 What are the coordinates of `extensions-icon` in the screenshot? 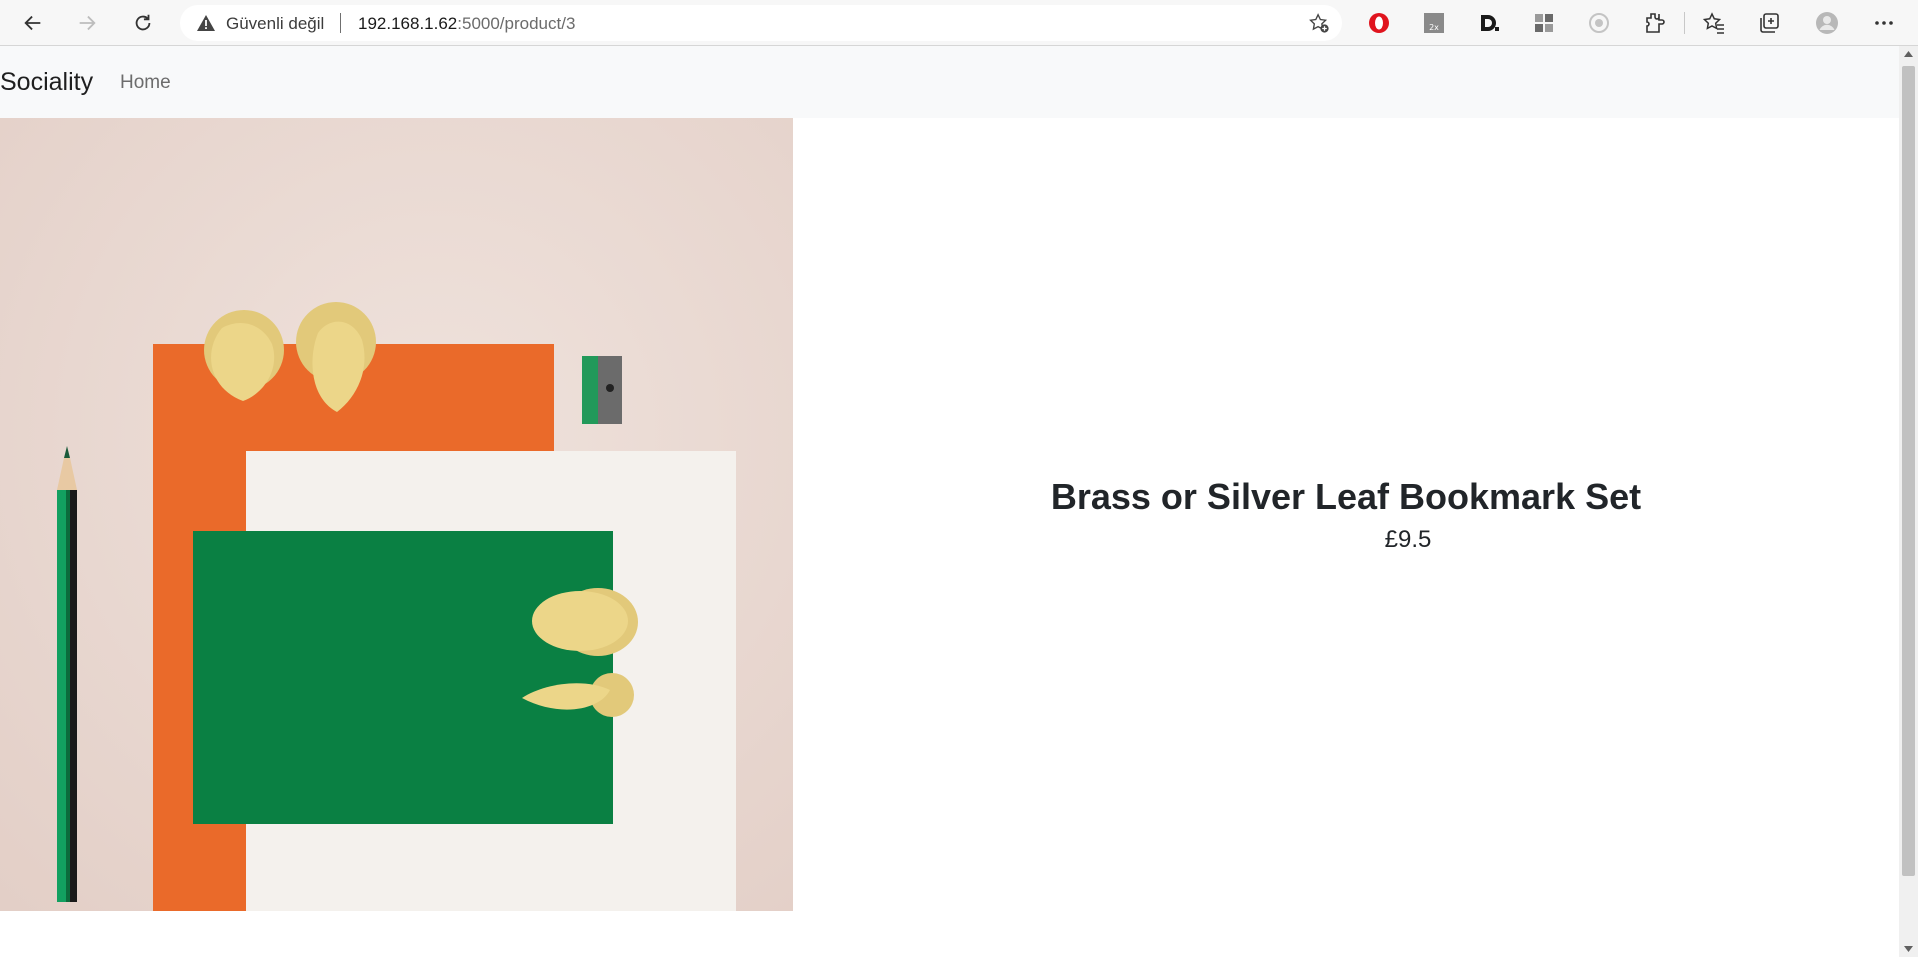 It's located at (1655, 23).